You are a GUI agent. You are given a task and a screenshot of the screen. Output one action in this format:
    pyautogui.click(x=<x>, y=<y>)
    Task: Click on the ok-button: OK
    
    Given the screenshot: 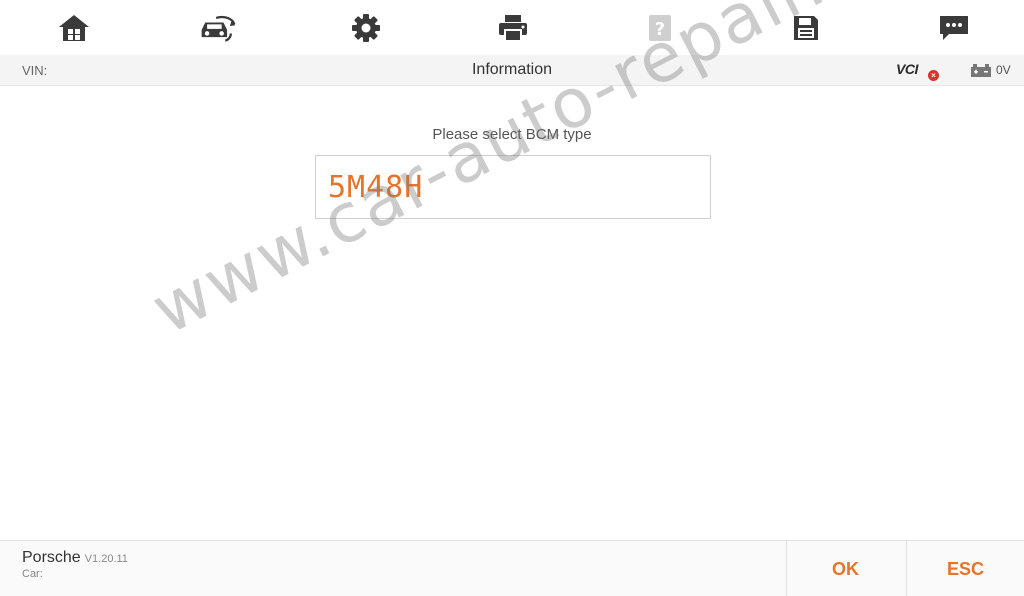 What is the action you would take?
    pyautogui.click(x=845, y=568)
    